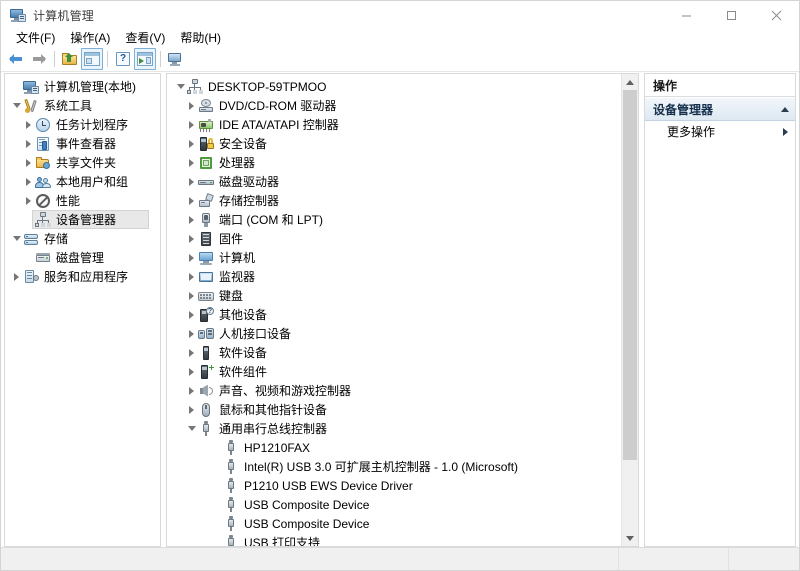  What do you see at coordinates (630, 275) in the screenshot?
I see `scrollbar-thumb` at bounding box center [630, 275].